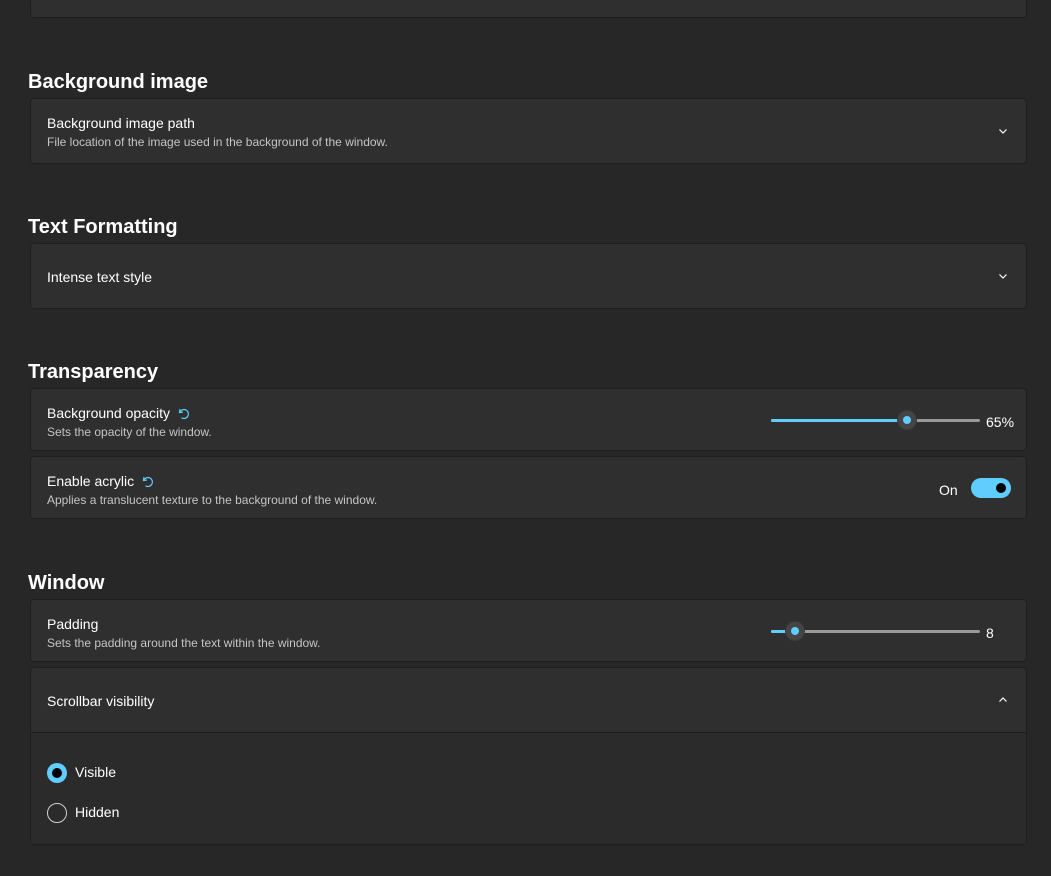  I want to click on intense-text-style-label: Intense text style, so click(100, 277).